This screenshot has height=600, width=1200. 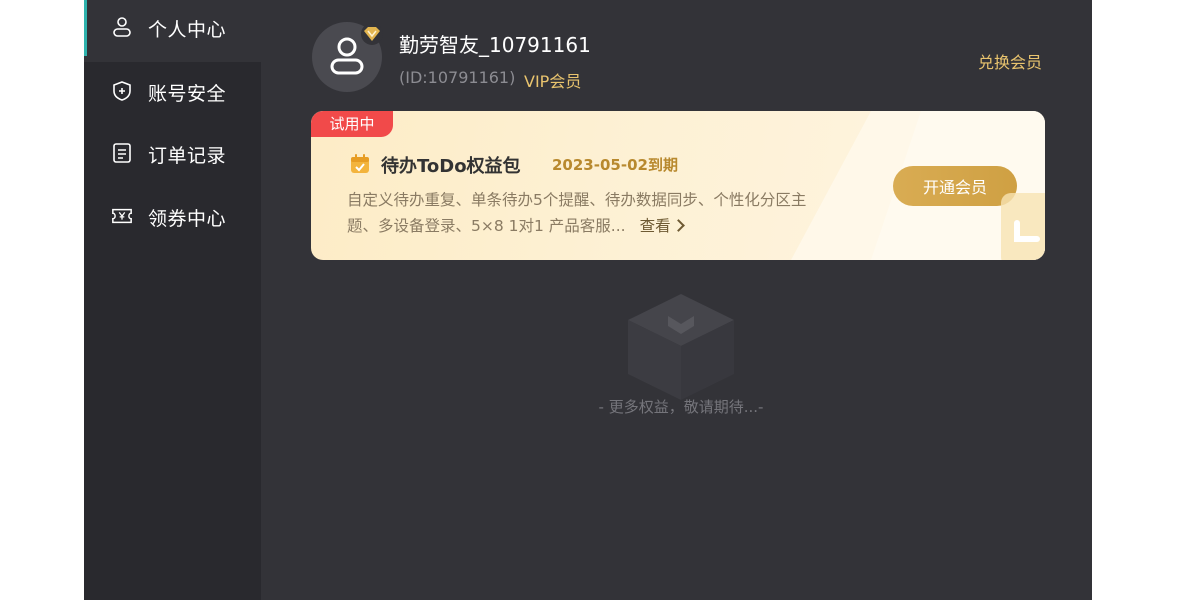 I want to click on order-list-icon, so click(x=122, y=153).